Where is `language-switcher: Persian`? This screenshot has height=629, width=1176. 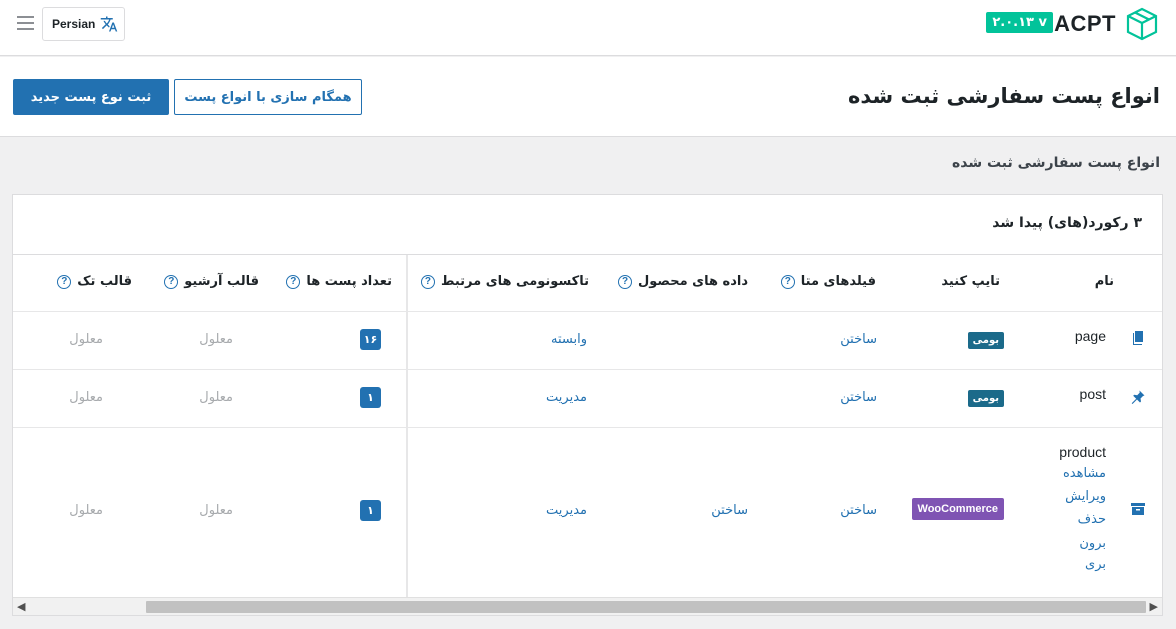 language-switcher: Persian is located at coordinates (83, 24).